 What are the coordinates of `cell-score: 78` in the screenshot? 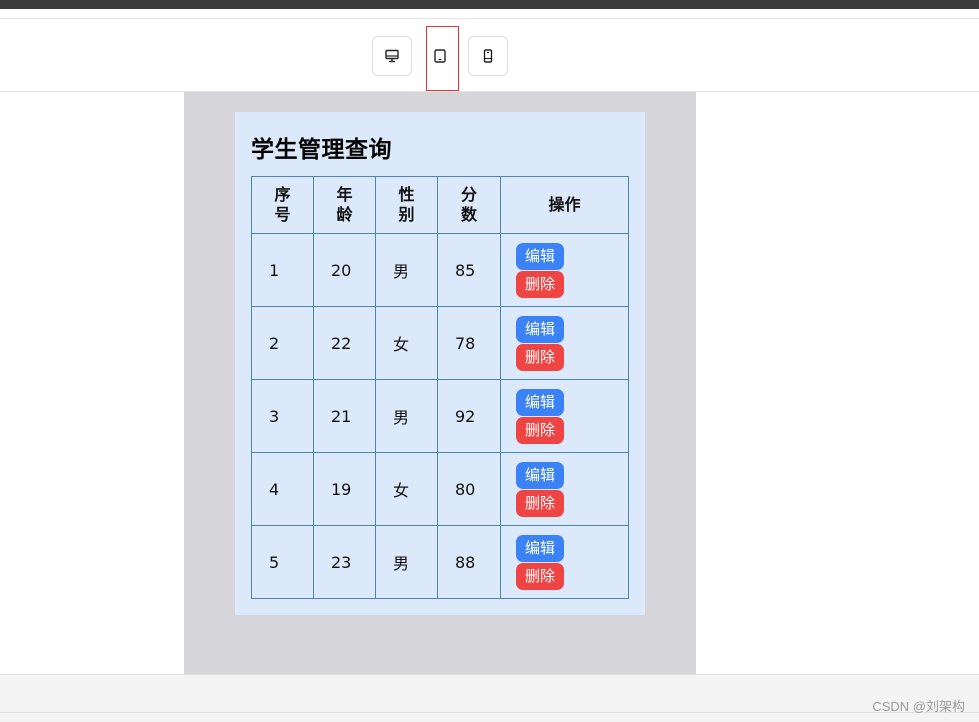 It's located at (469, 343).